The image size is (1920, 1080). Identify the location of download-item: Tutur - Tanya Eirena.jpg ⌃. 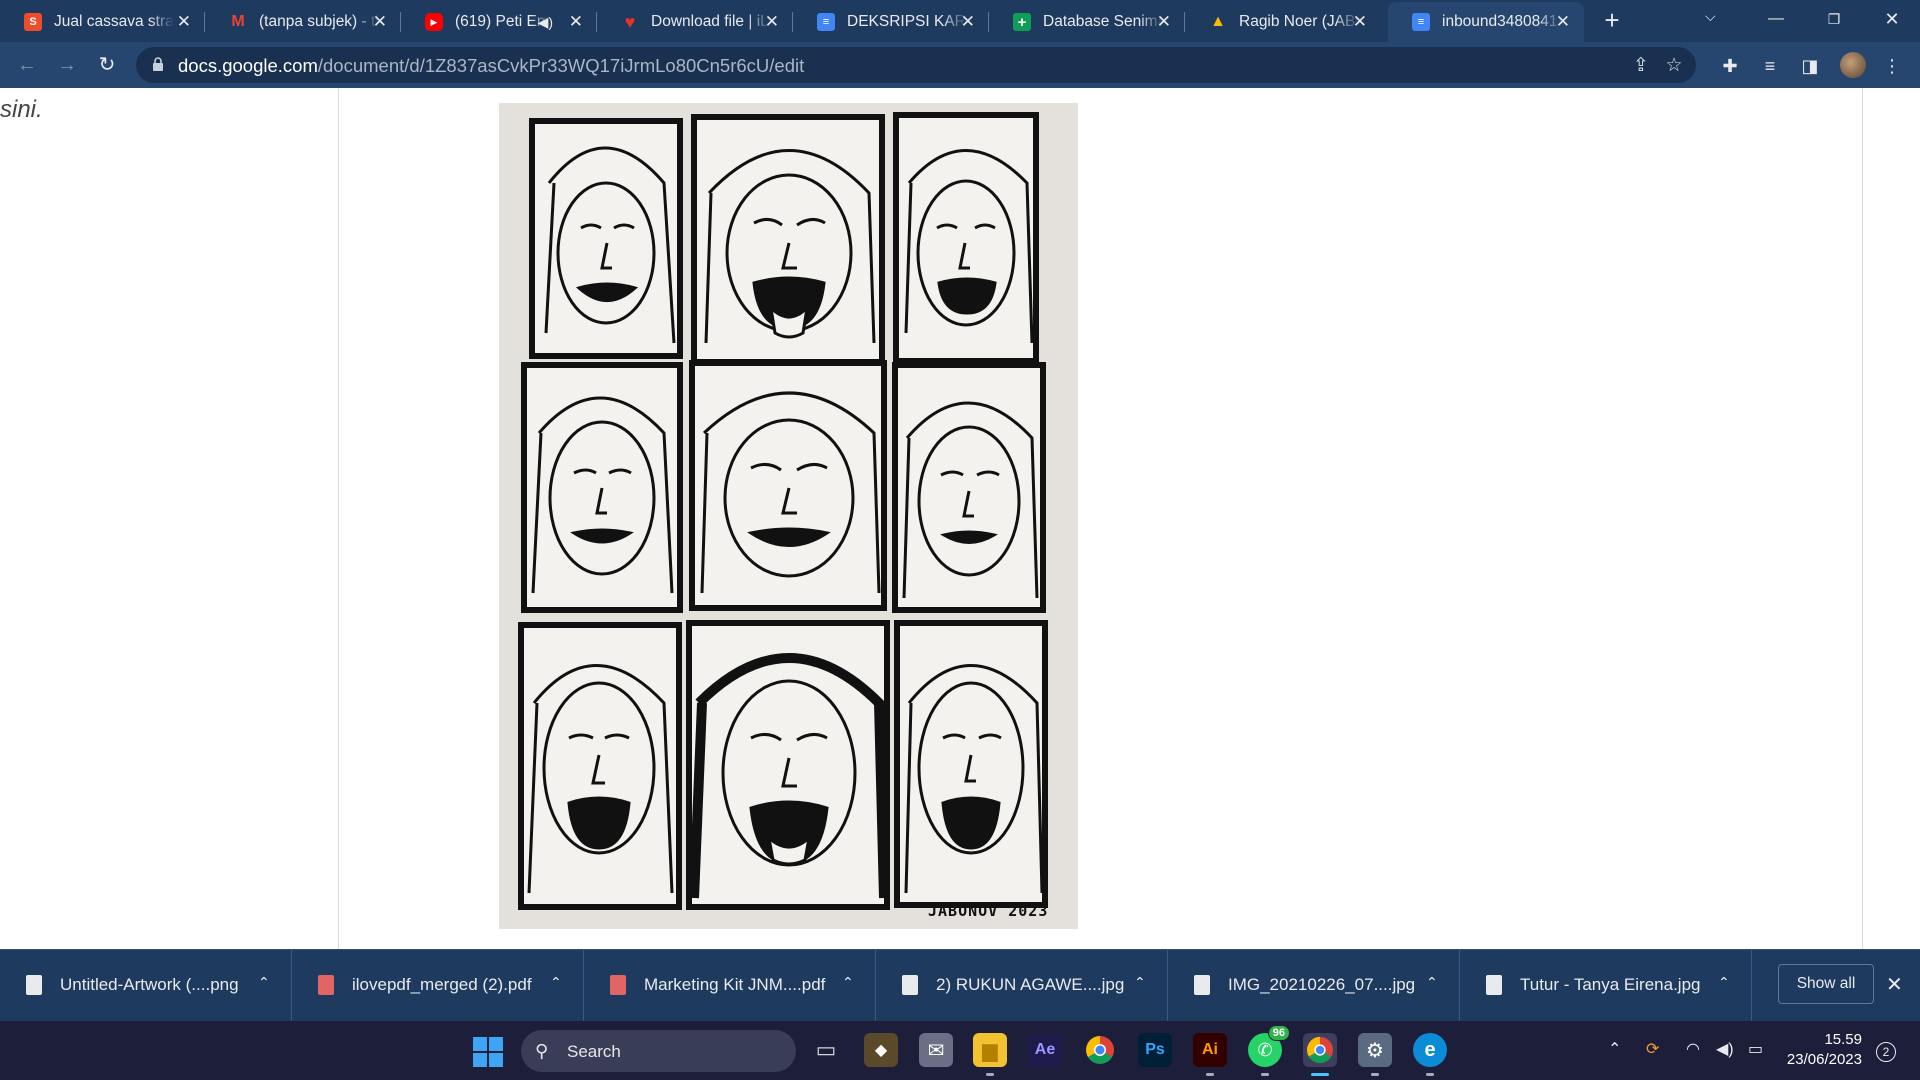
(1606, 986).